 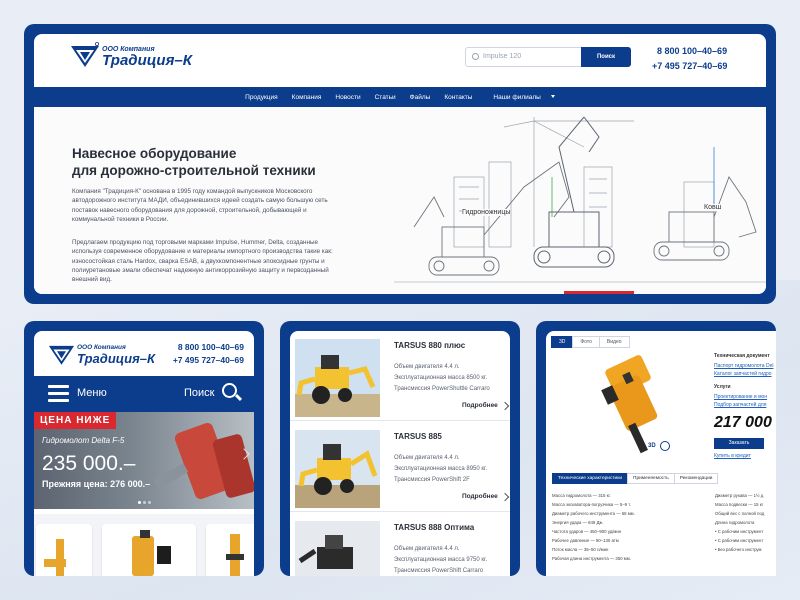 I want to click on nav-item-contacts: Контакты, so click(x=458, y=97).